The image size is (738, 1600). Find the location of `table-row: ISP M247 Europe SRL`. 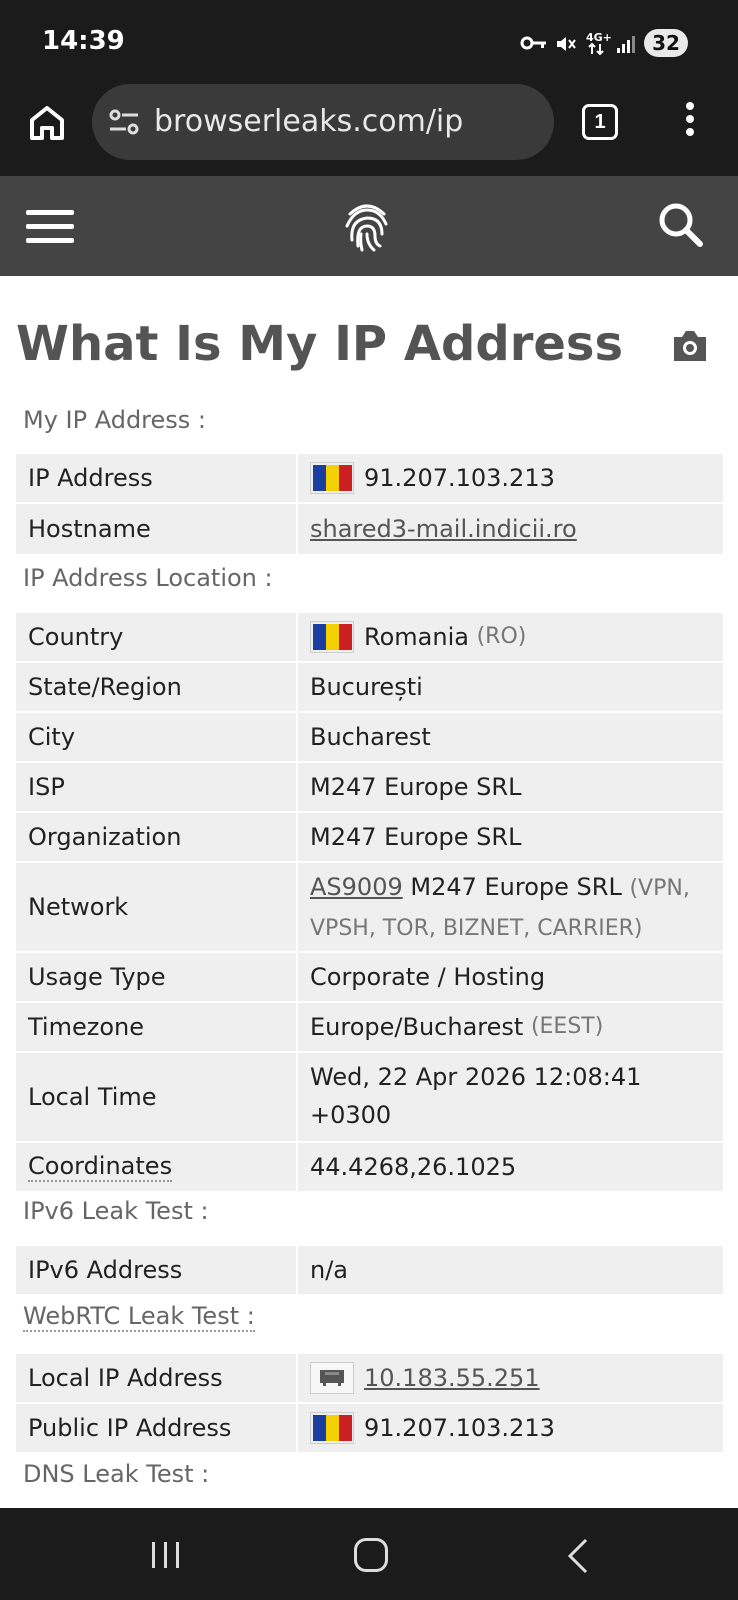

table-row: ISP M247 Europe SRL is located at coordinates (369, 787).